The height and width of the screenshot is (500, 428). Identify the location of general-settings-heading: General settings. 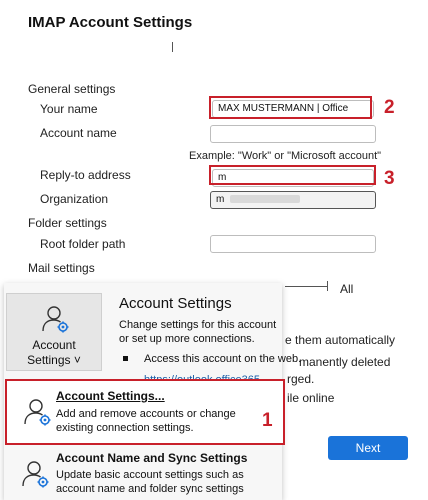
(72, 89).